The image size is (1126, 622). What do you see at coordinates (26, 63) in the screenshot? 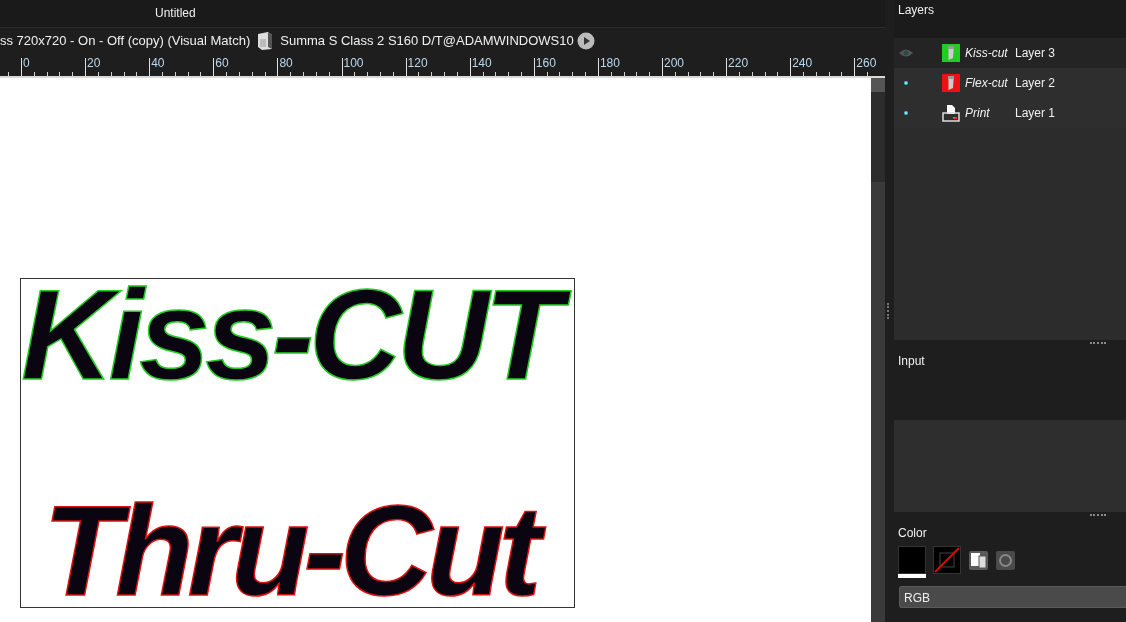
I see `ruler-label: 0` at bounding box center [26, 63].